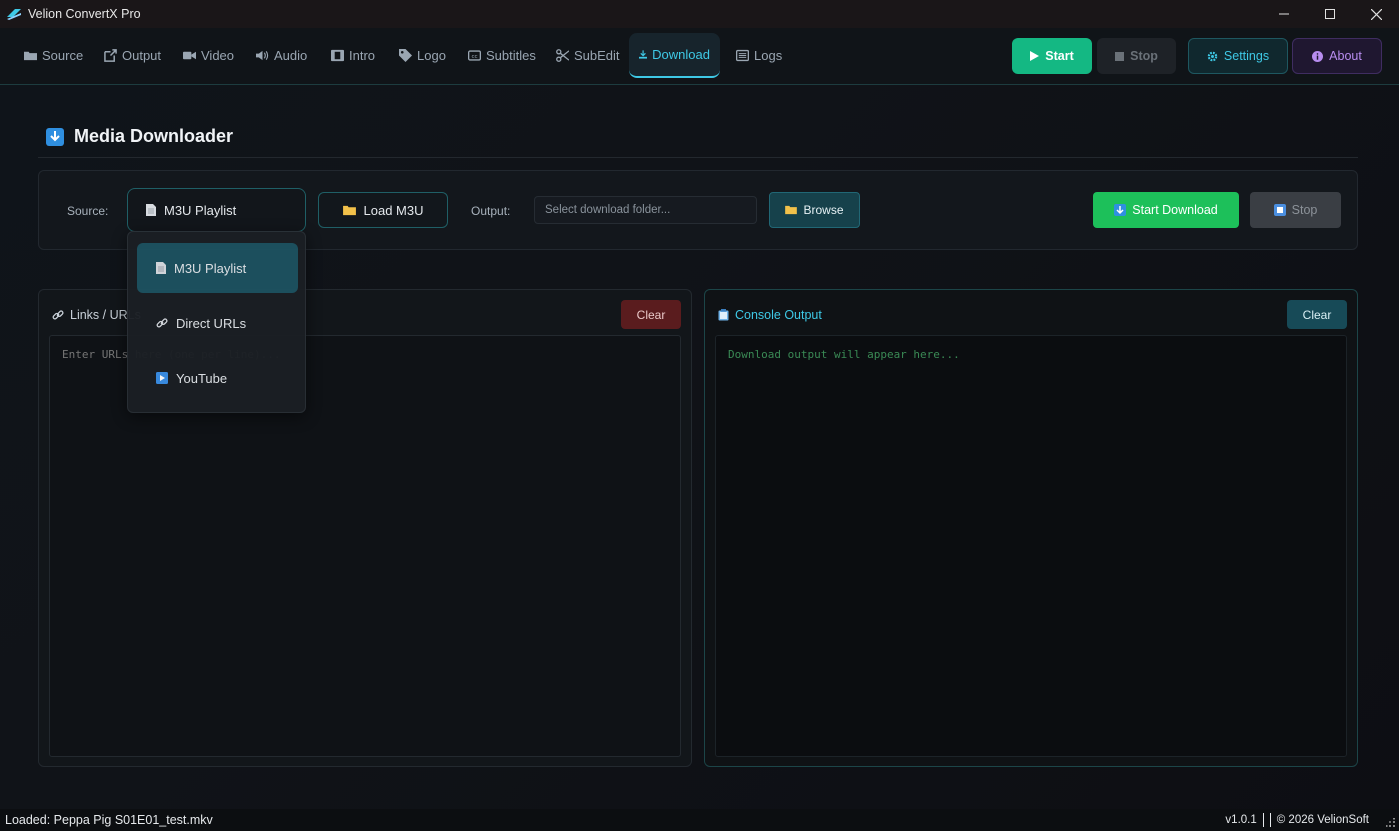  What do you see at coordinates (1318, 56) in the screenshot?
I see `info-icon` at bounding box center [1318, 56].